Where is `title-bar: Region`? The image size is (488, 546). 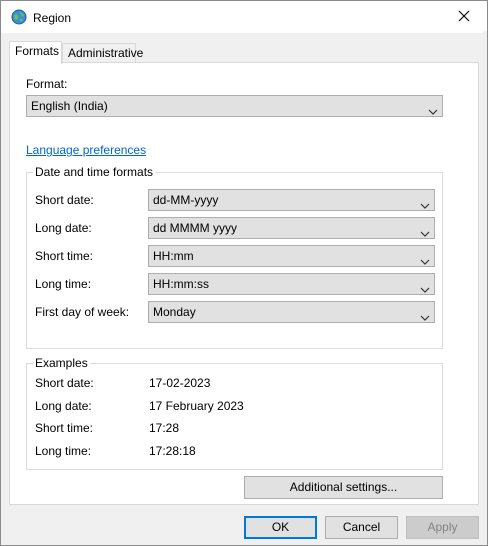
title-bar: Region is located at coordinates (244, 17).